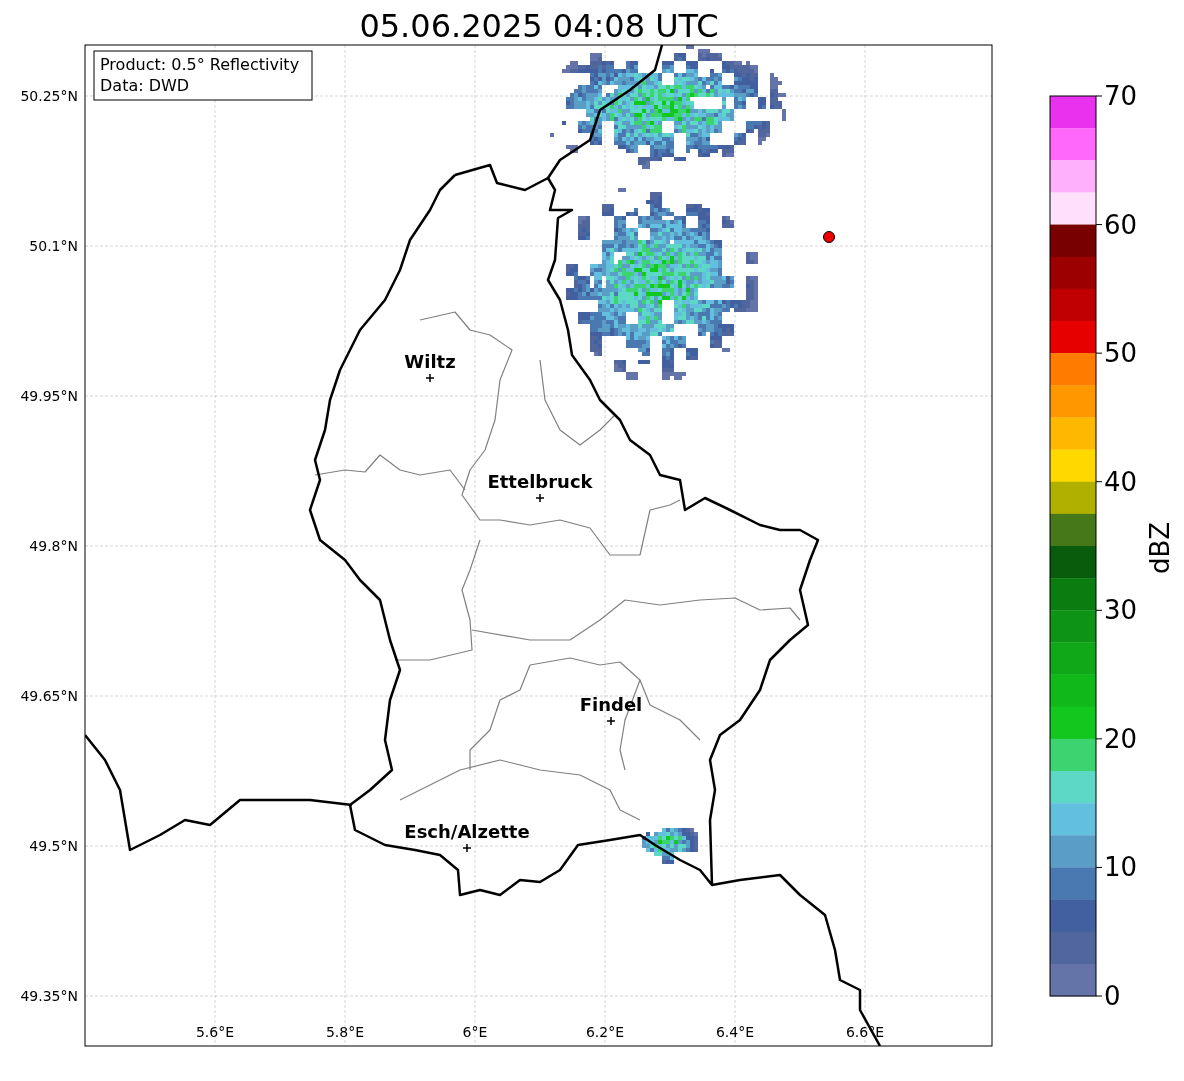  What do you see at coordinates (145, 85) in the screenshot?
I see `legend-text: Data: DWD` at bounding box center [145, 85].